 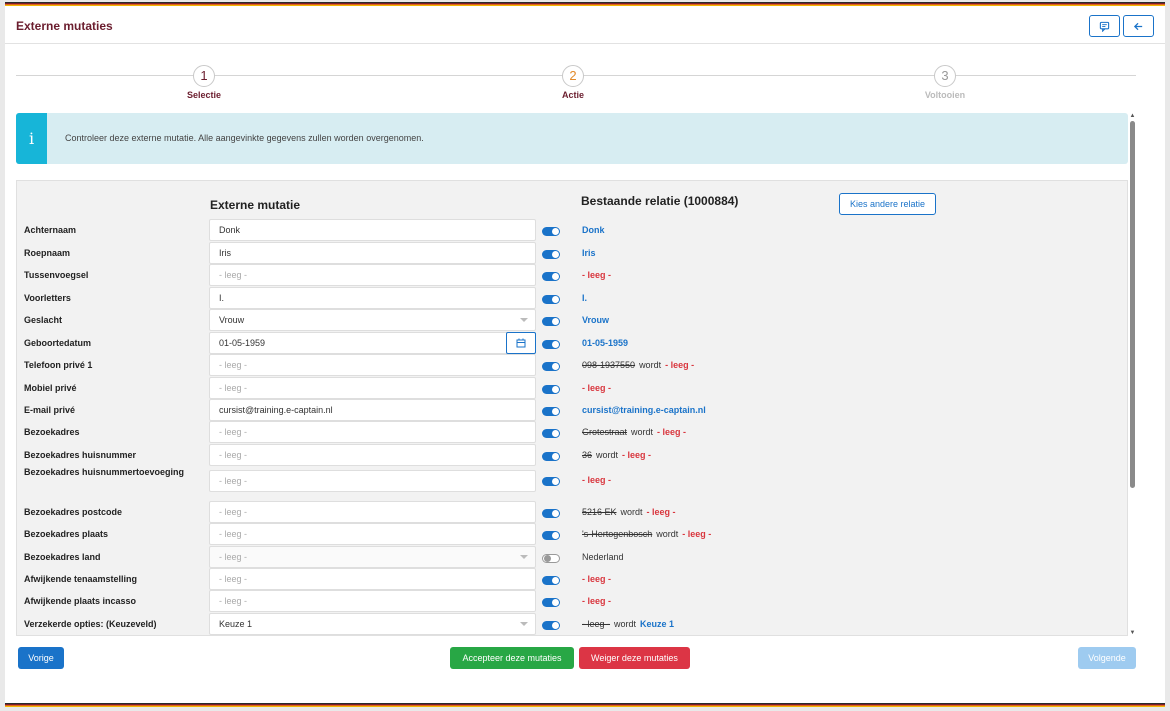 What do you see at coordinates (372, 230) in the screenshot?
I see `field-input: Donk` at bounding box center [372, 230].